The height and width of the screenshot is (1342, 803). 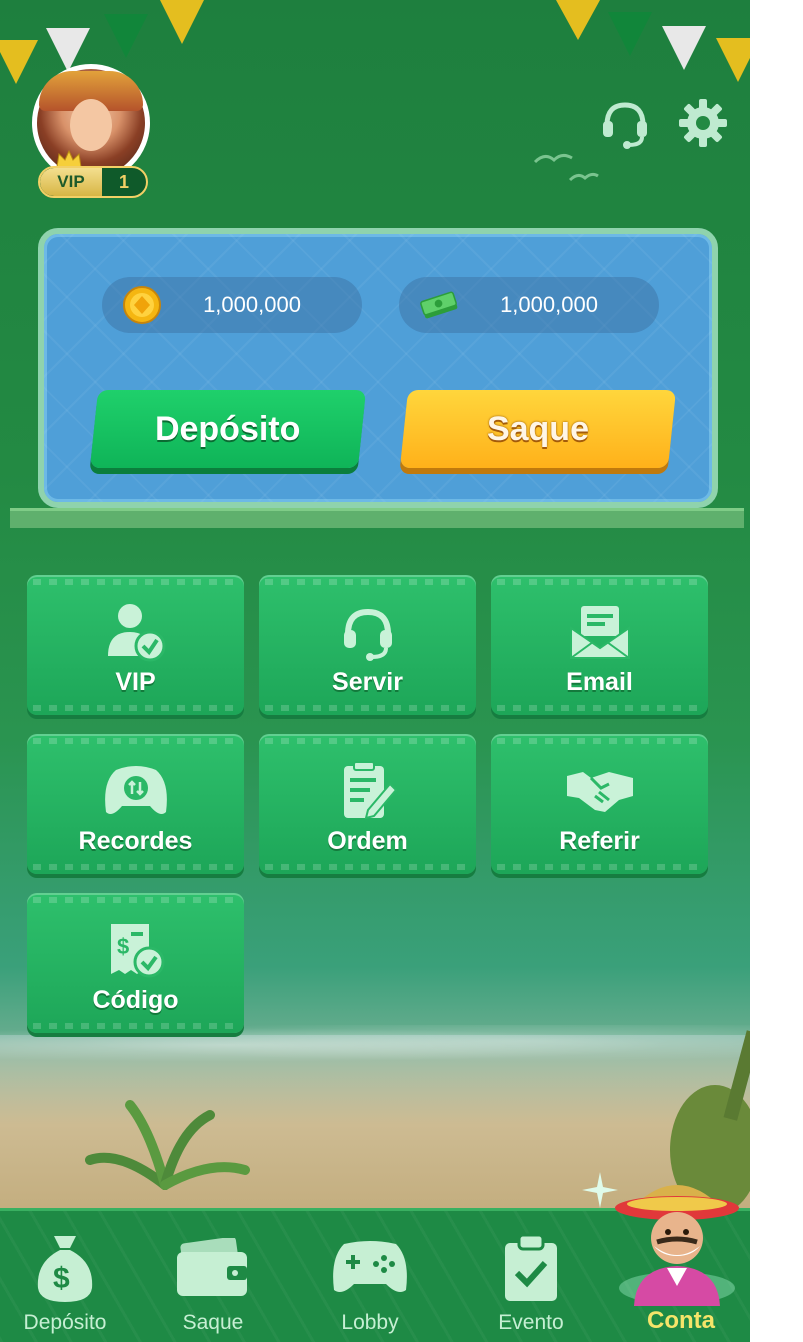 I want to click on withdraw-button: Saque, so click(x=538, y=429).